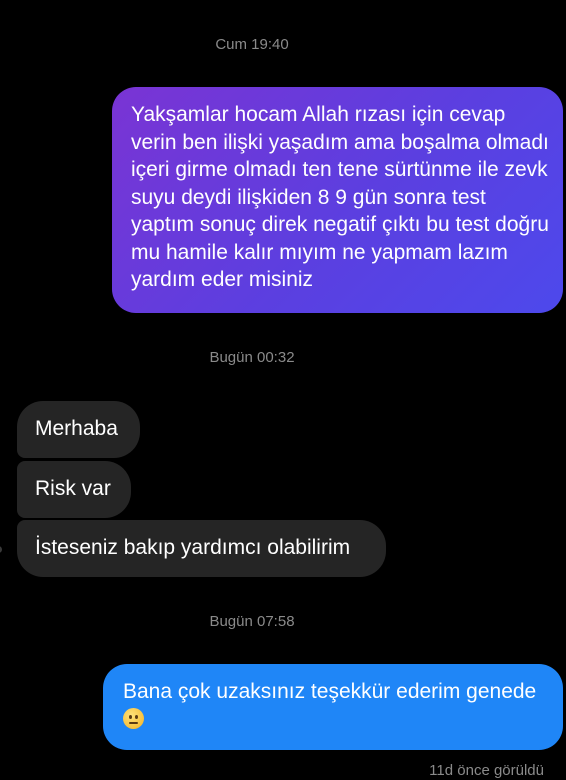 This screenshot has width=566, height=780. I want to click on incoming-message-text: Risk var, so click(73, 488).